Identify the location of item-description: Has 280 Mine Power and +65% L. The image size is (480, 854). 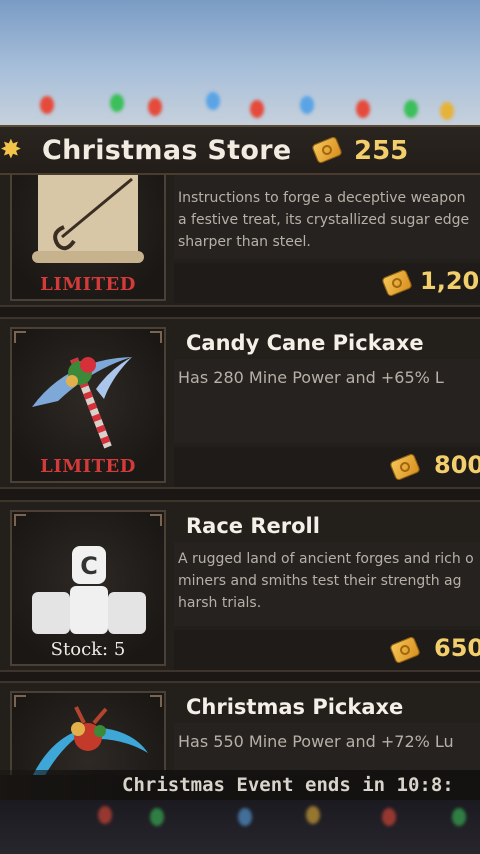
(311, 377).